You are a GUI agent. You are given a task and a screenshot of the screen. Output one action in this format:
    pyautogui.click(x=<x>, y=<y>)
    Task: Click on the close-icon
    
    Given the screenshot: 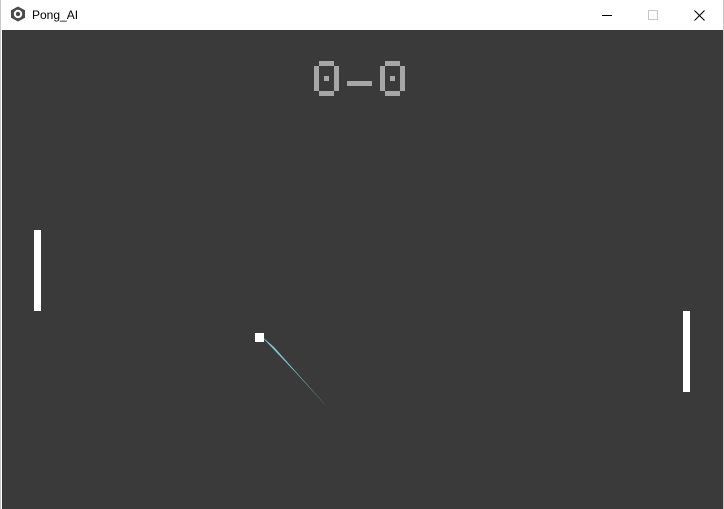 What is the action you would take?
    pyautogui.click(x=699, y=15)
    